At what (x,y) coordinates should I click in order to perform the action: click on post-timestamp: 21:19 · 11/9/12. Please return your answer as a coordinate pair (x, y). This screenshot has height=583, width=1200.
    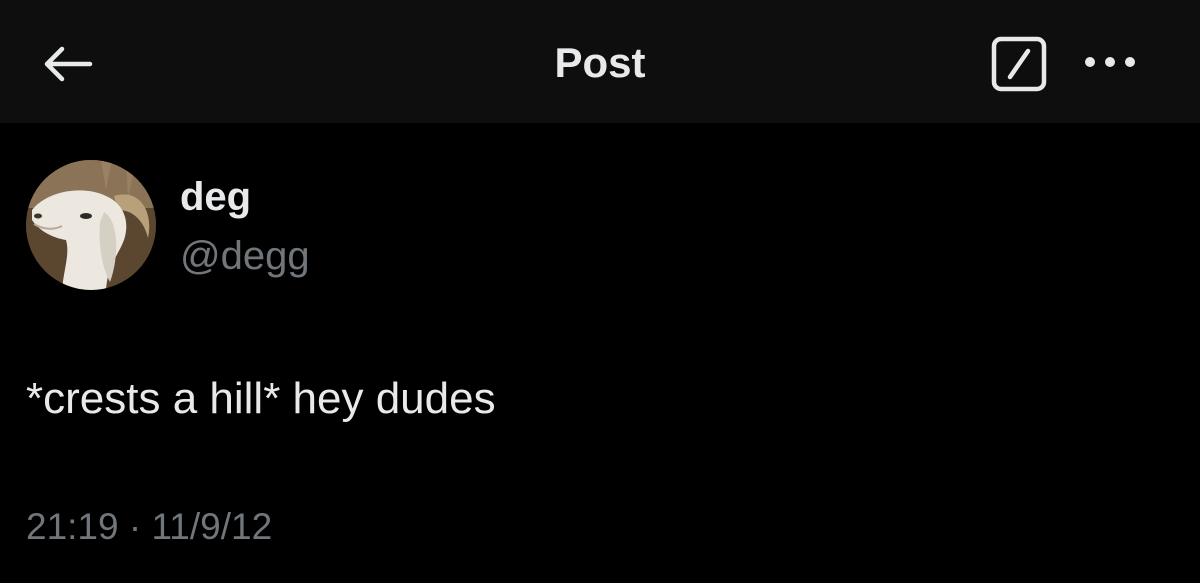
    Looking at the image, I should click on (149, 527).